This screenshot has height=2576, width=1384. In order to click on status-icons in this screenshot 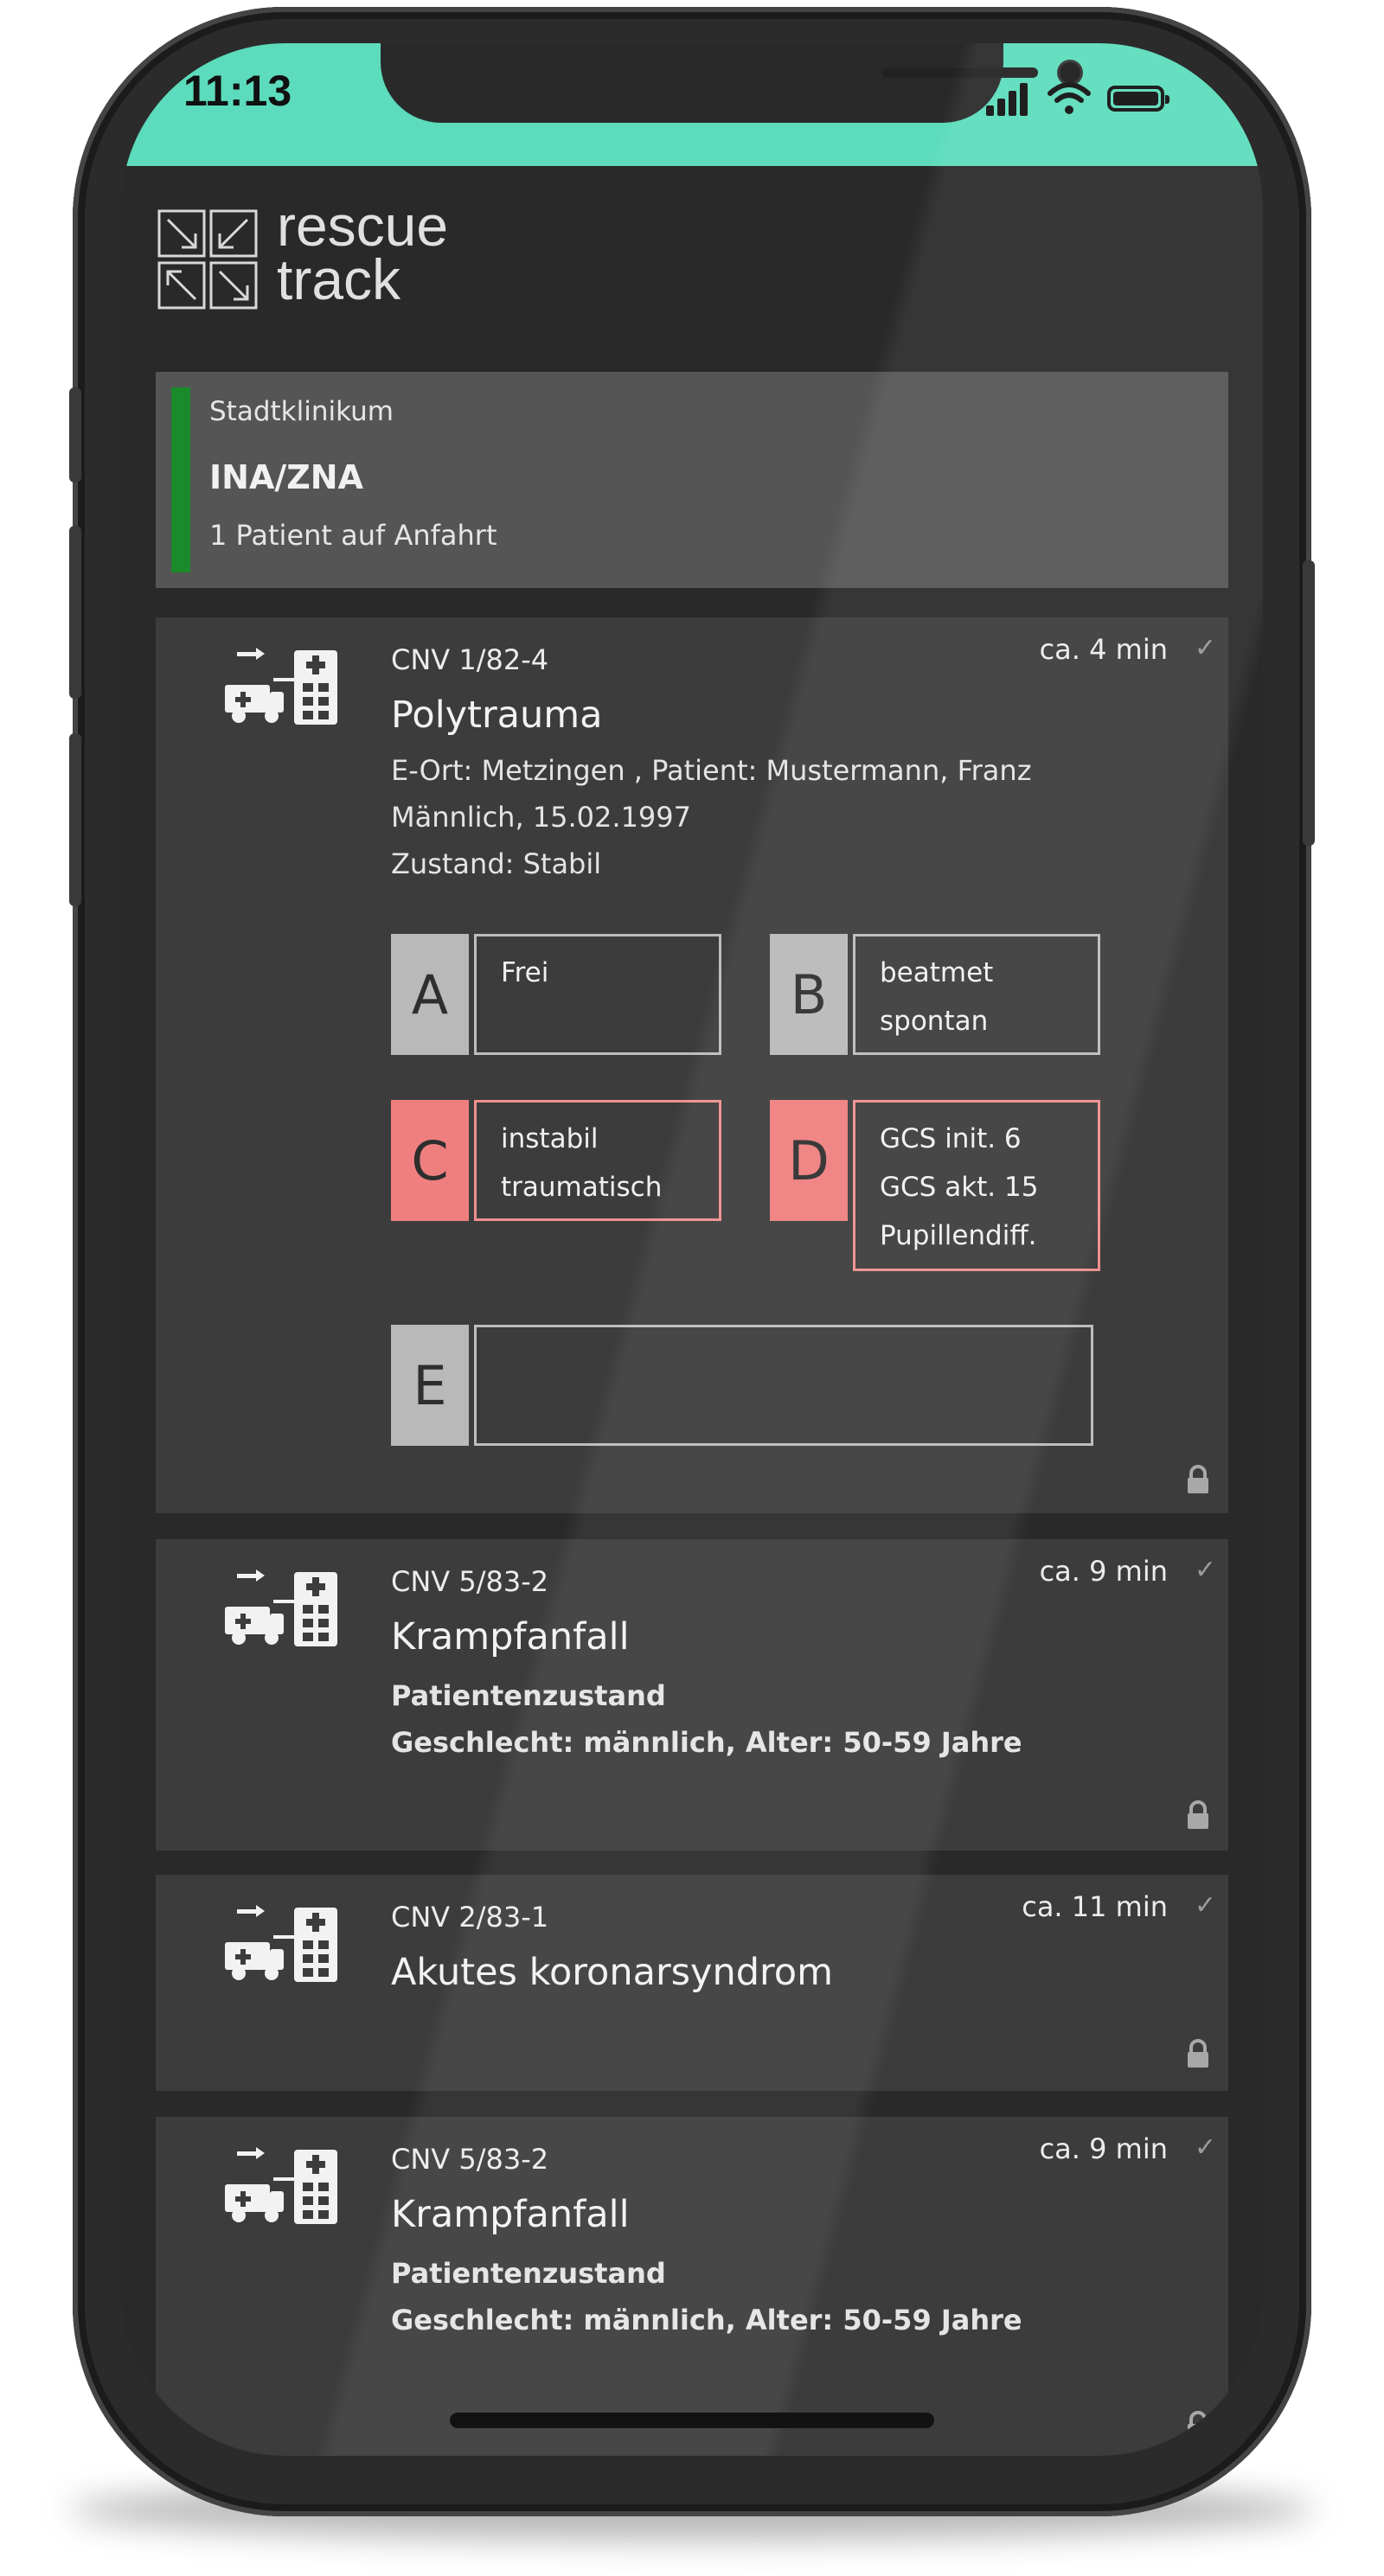, I will do `click(1090, 99)`.